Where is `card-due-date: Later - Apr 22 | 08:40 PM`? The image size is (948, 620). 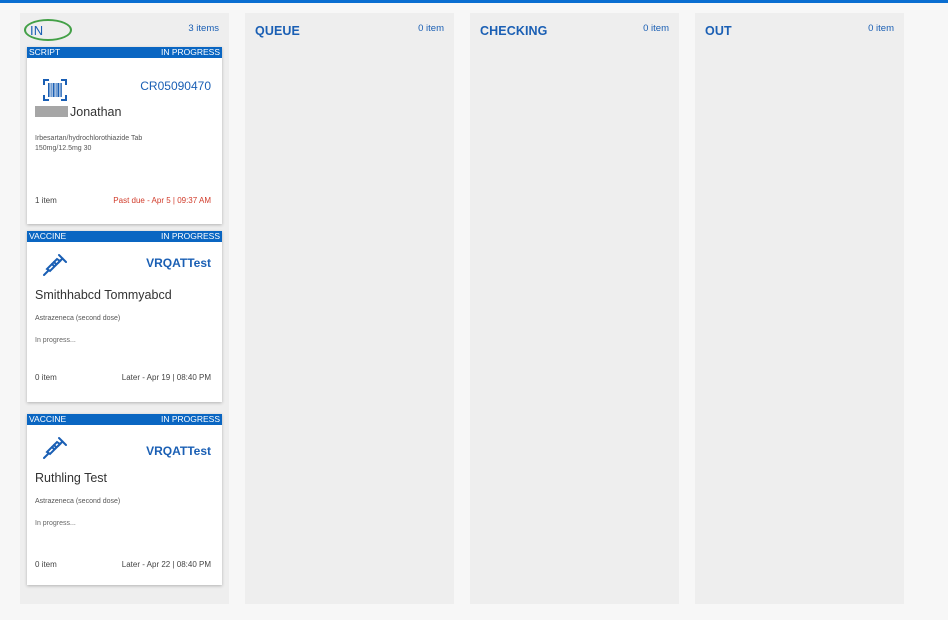
card-due-date: Later - Apr 22 | 08:40 PM is located at coordinates (166, 564).